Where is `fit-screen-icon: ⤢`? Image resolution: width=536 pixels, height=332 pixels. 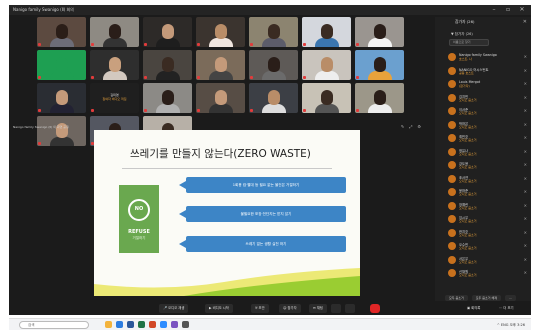
fit-screen-icon: ⤢ is located at coordinates (410, 127).